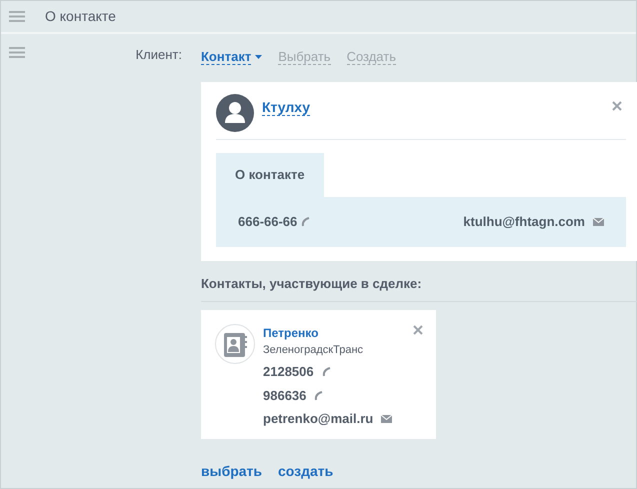  Describe the element at coordinates (231, 471) in the screenshot. I see `action-link: выбрать` at that location.